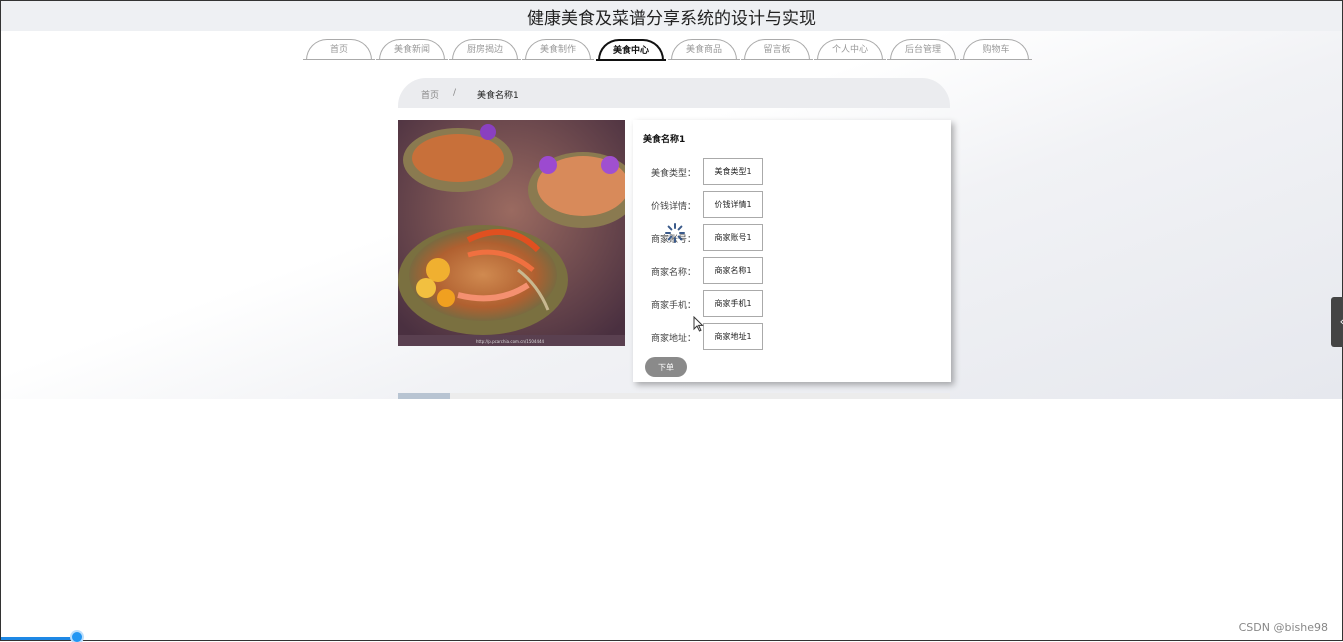  I want to click on field-value: 商家名称1, so click(733, 270).